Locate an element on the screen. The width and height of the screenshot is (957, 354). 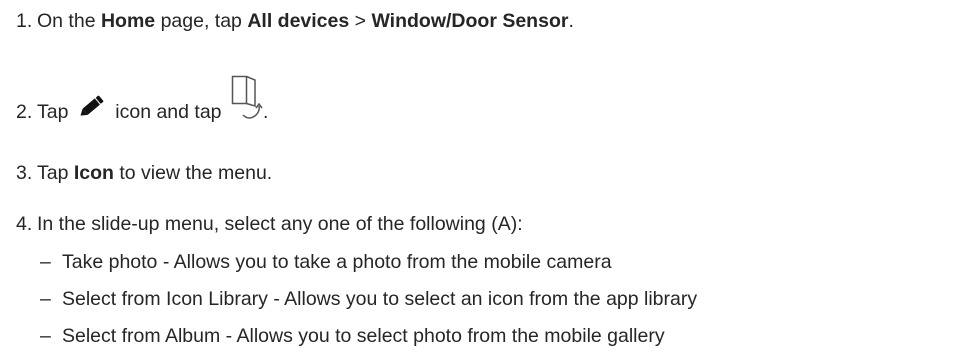
icon-label: Icon is located at coordinates (93, 173).